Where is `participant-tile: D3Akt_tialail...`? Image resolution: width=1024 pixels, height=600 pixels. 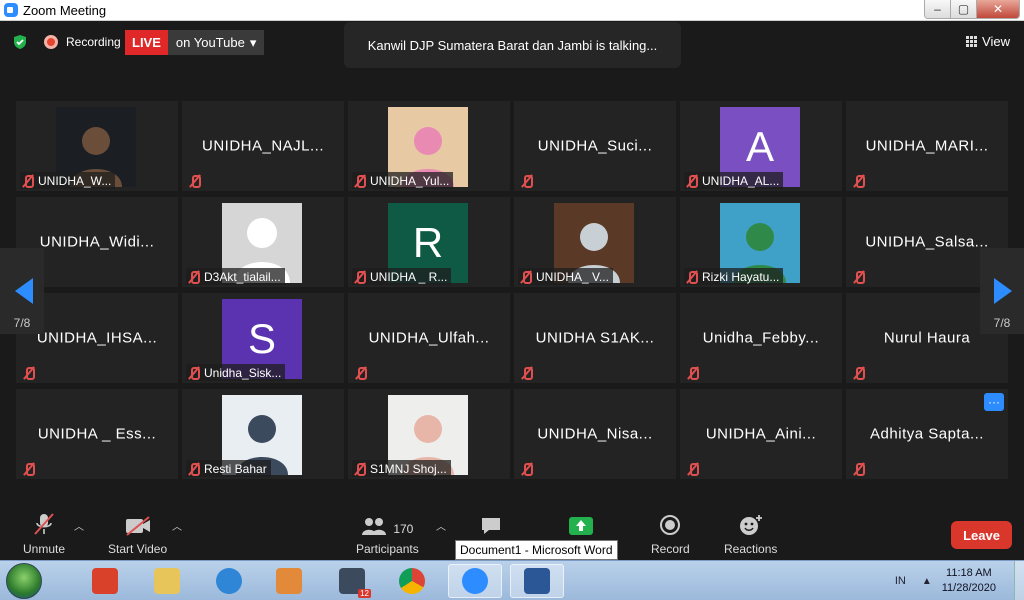
participant-tile: D3Akt_tialail... is located at coordinates (263, 242).